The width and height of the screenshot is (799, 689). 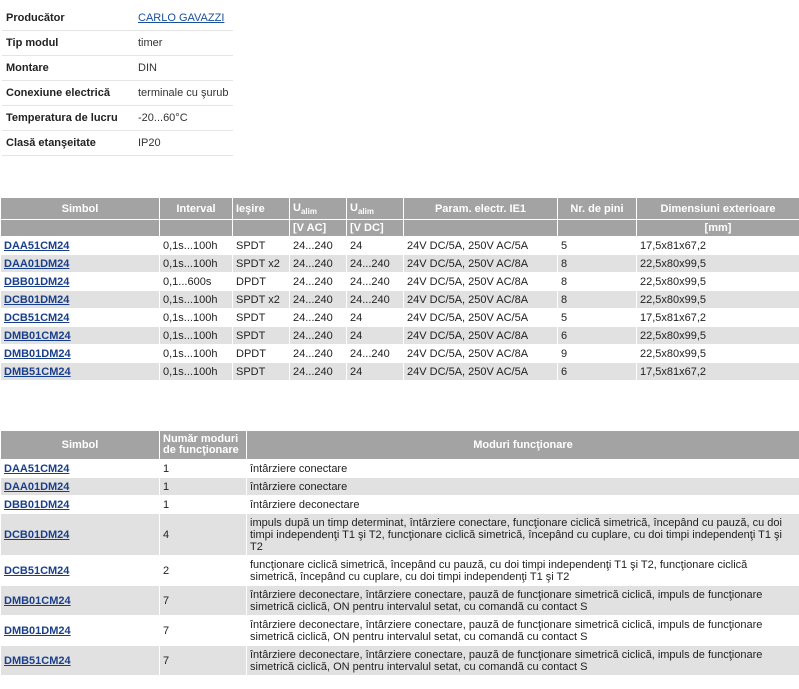 I want to click on cell-nr-moduri: 1, so click(x=203, y=504).